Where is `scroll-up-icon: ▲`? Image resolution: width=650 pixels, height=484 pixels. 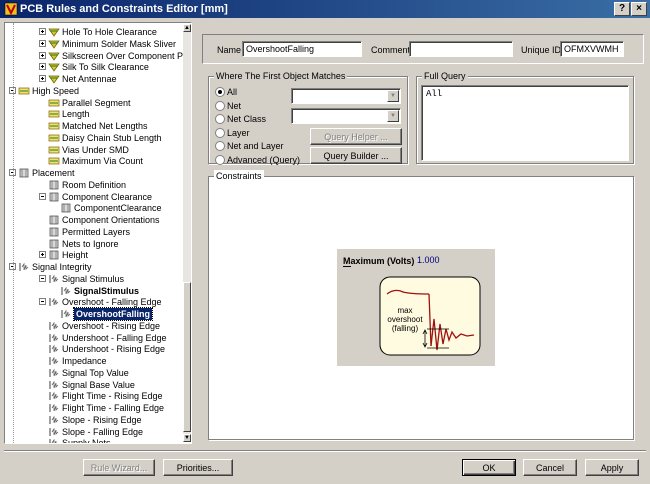
scroll-up-icon: ▲ is located at coordinates (187, 28).